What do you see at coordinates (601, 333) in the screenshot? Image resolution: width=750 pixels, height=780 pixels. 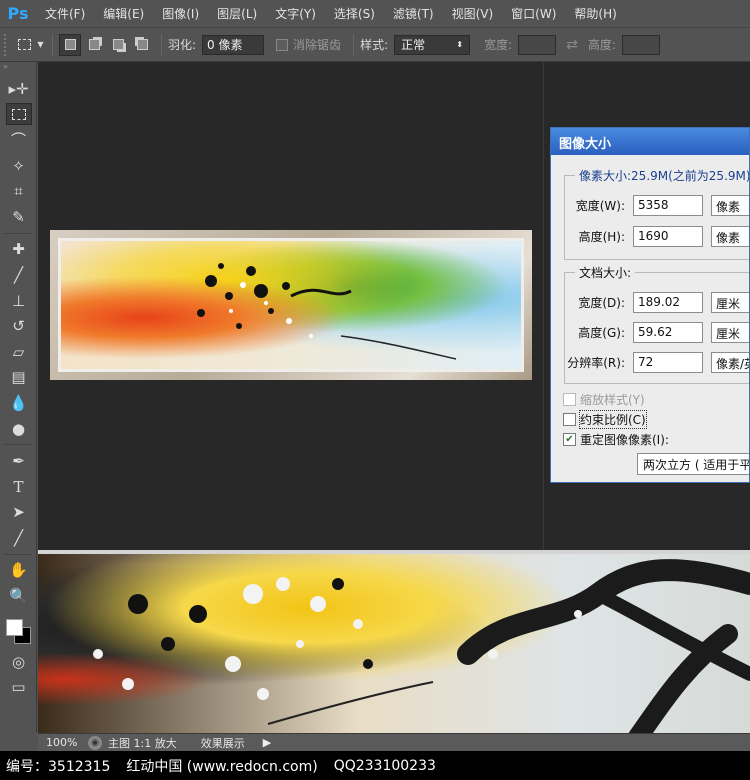 I see `doc-height-label: 高度(G):` at bounding box center [601, 333].